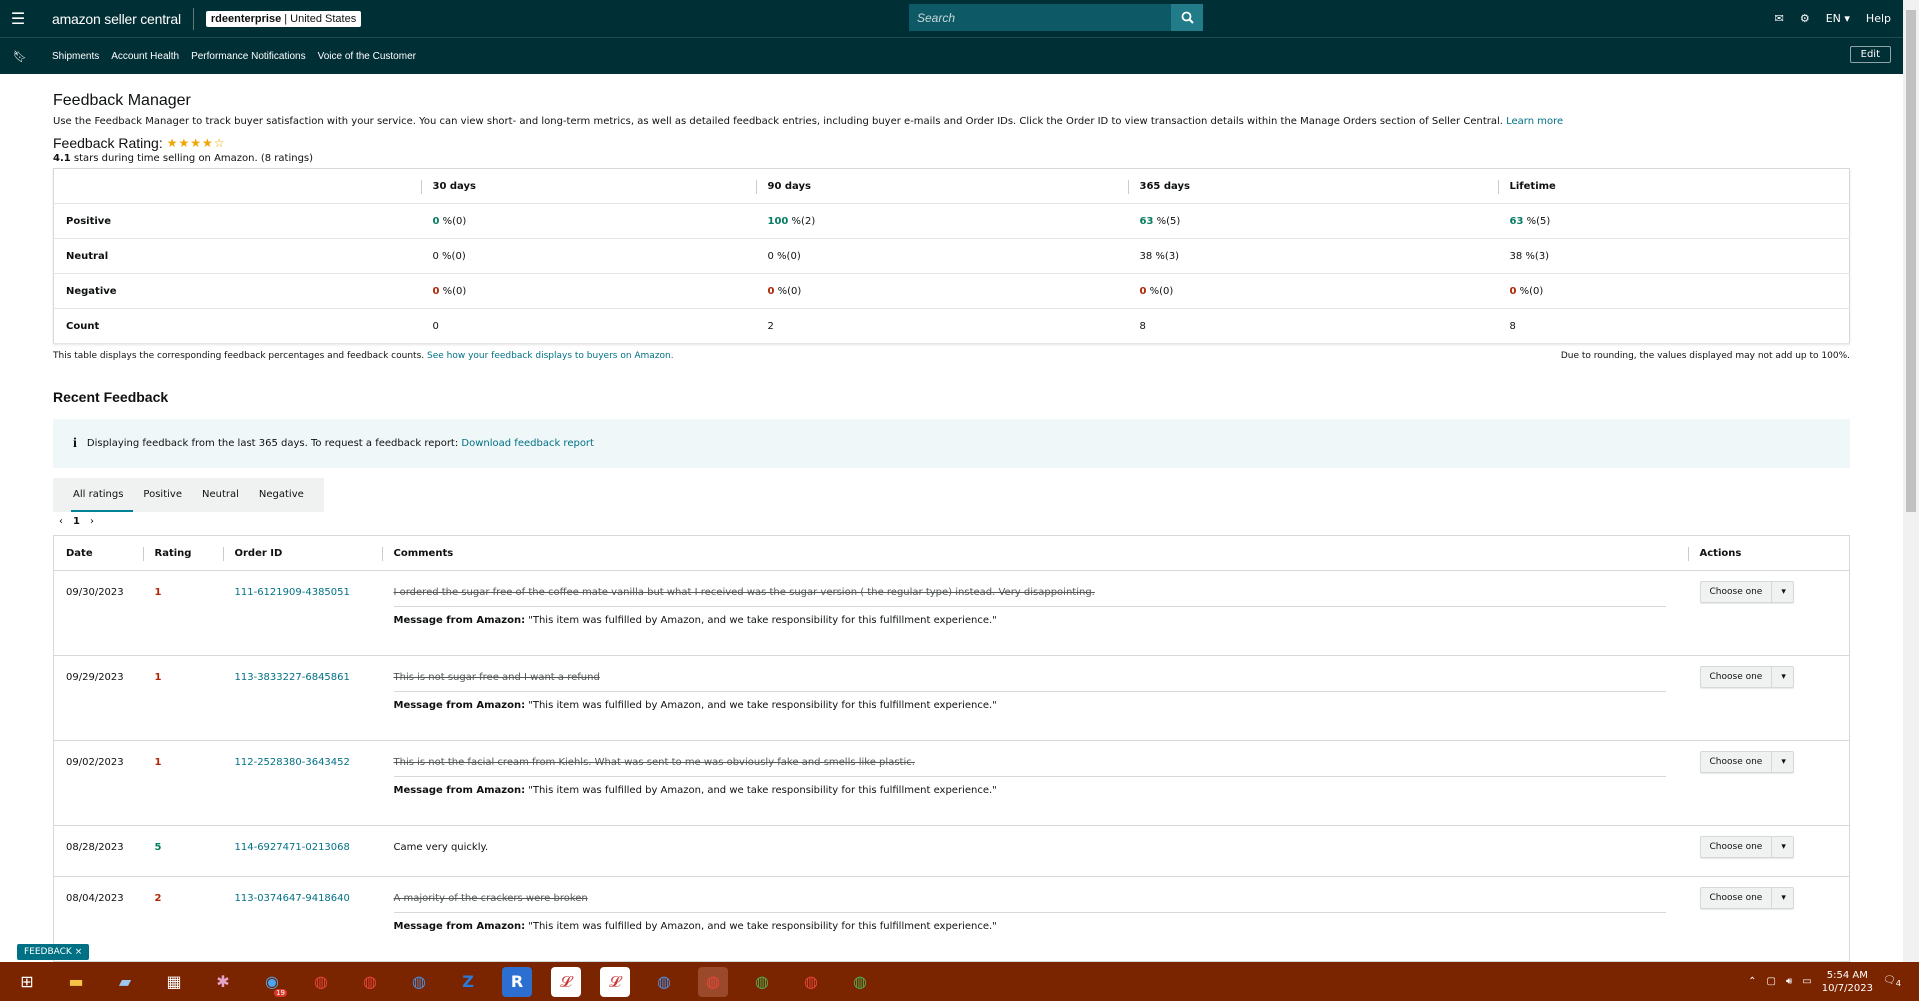 The height and width of the screenshot is (1001, 1919). Describe the element at coordinates (92, 521) in the screenshot. I see `next-page-icon: ›` at that location.